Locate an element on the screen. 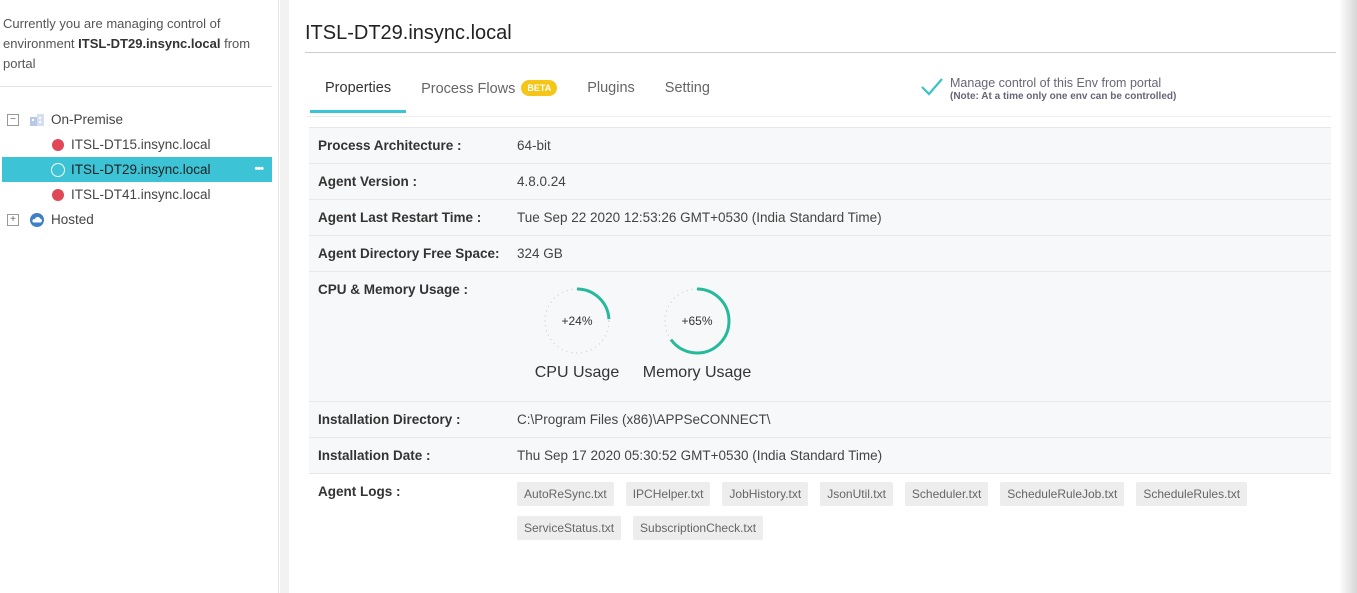 The width and height of the screenshot is (1357, 593). more-options-icon: ••• is located at coordinates (259, 169).